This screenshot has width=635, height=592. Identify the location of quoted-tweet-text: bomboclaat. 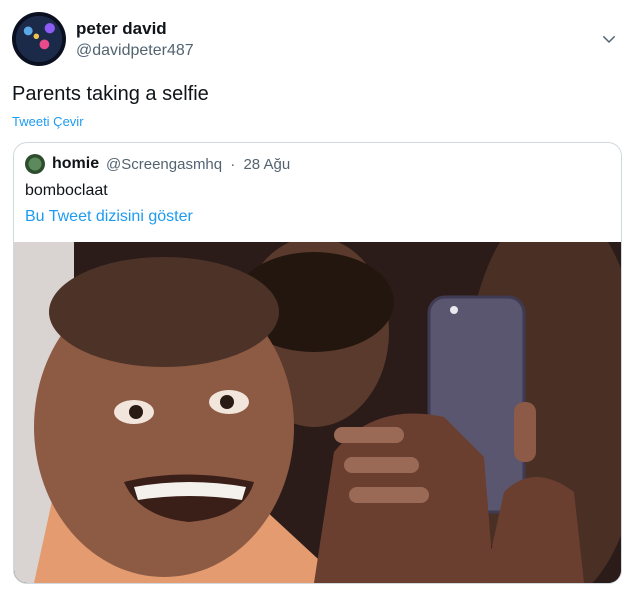
(66, 190).